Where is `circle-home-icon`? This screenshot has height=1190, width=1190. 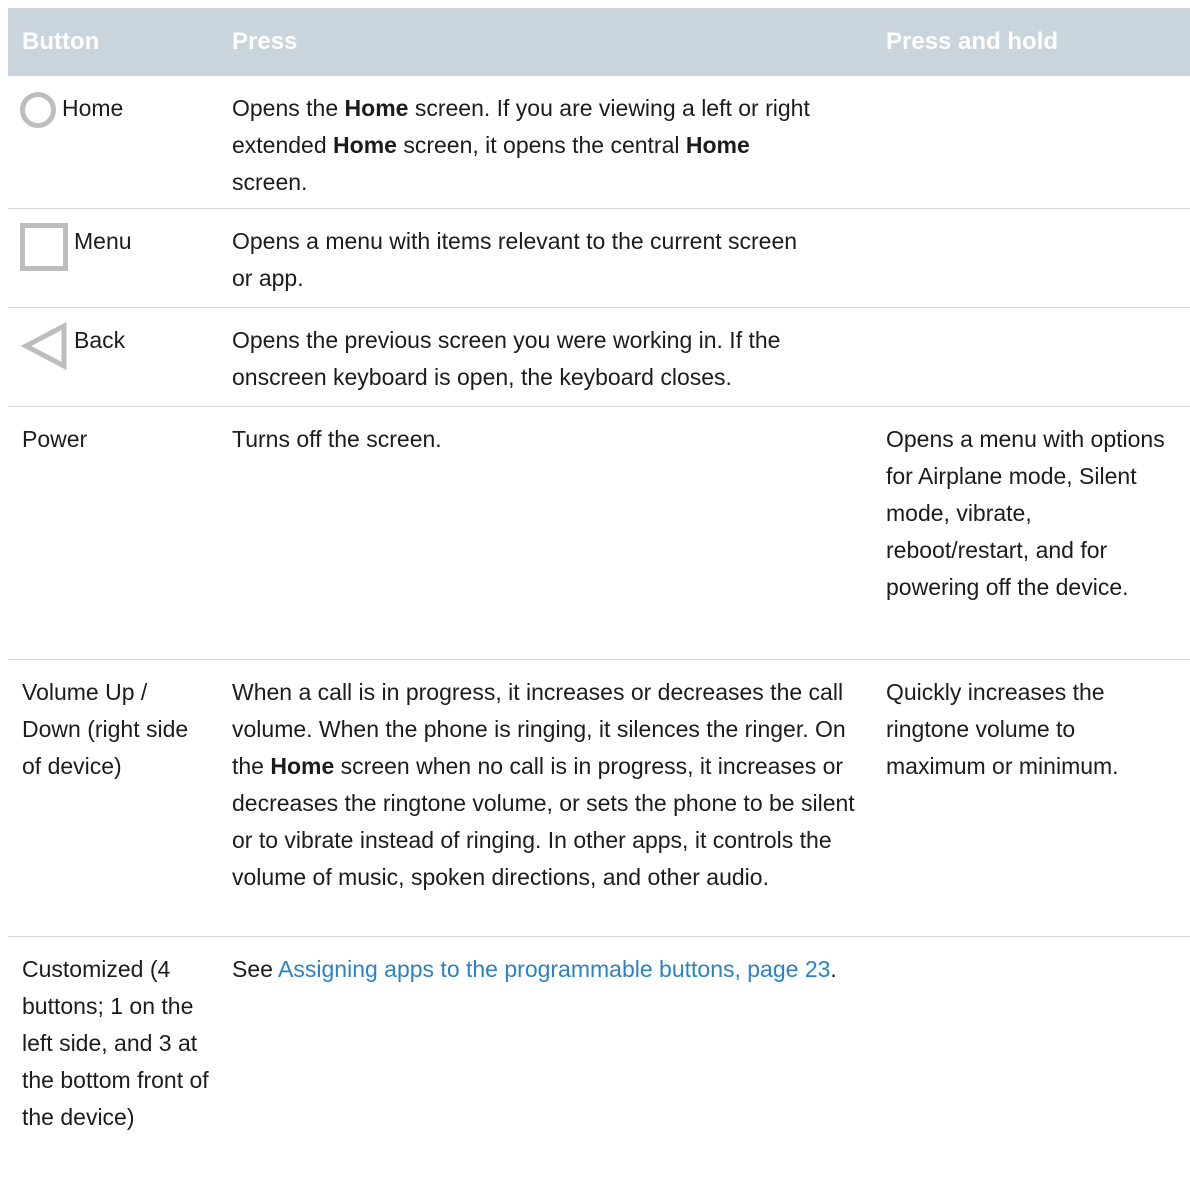
circle-home-icon is located at coordinates (38, 110).